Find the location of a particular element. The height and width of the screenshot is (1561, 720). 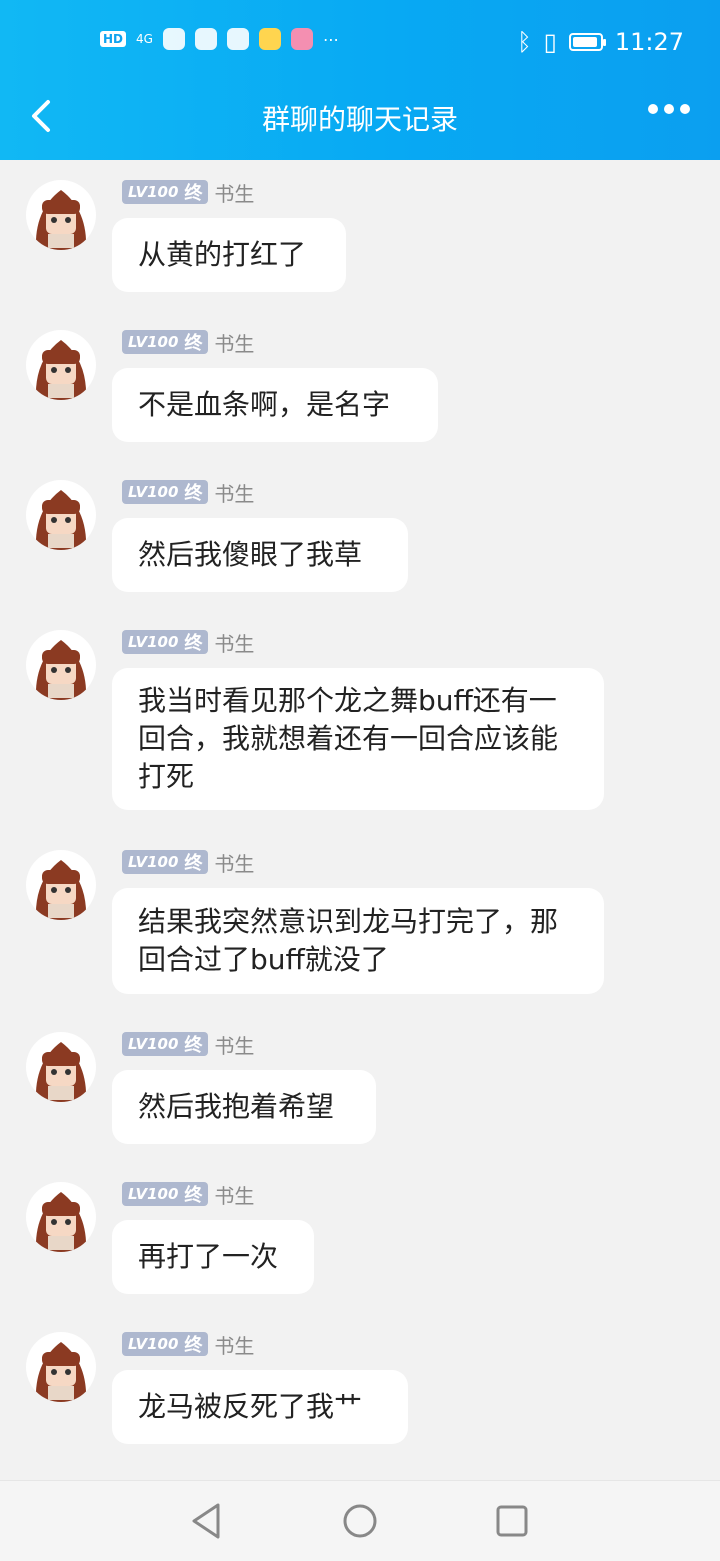

back-triangle-icon is located at coordinates (208, 1521).